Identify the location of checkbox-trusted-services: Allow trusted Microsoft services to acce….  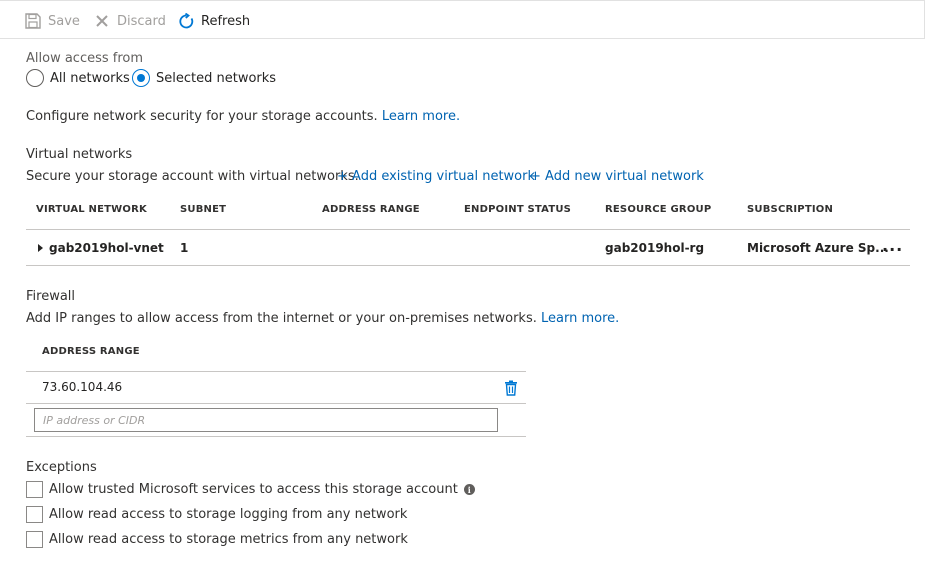
(250, 489).